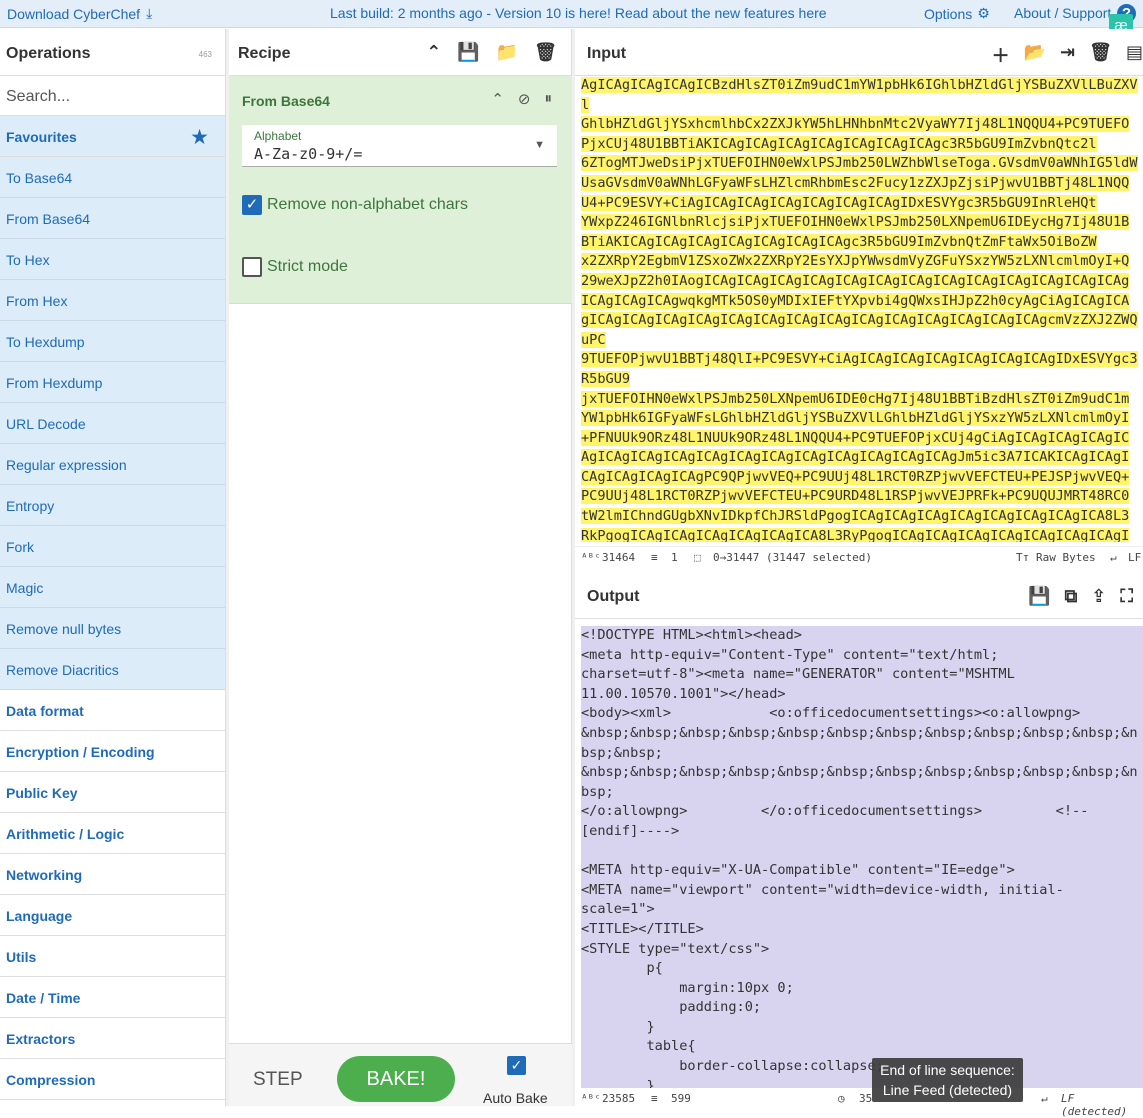 This screenshot has width=1143, height=1118. I want to click on auto-bake-label: Auto Bake, so click(515, 1098).